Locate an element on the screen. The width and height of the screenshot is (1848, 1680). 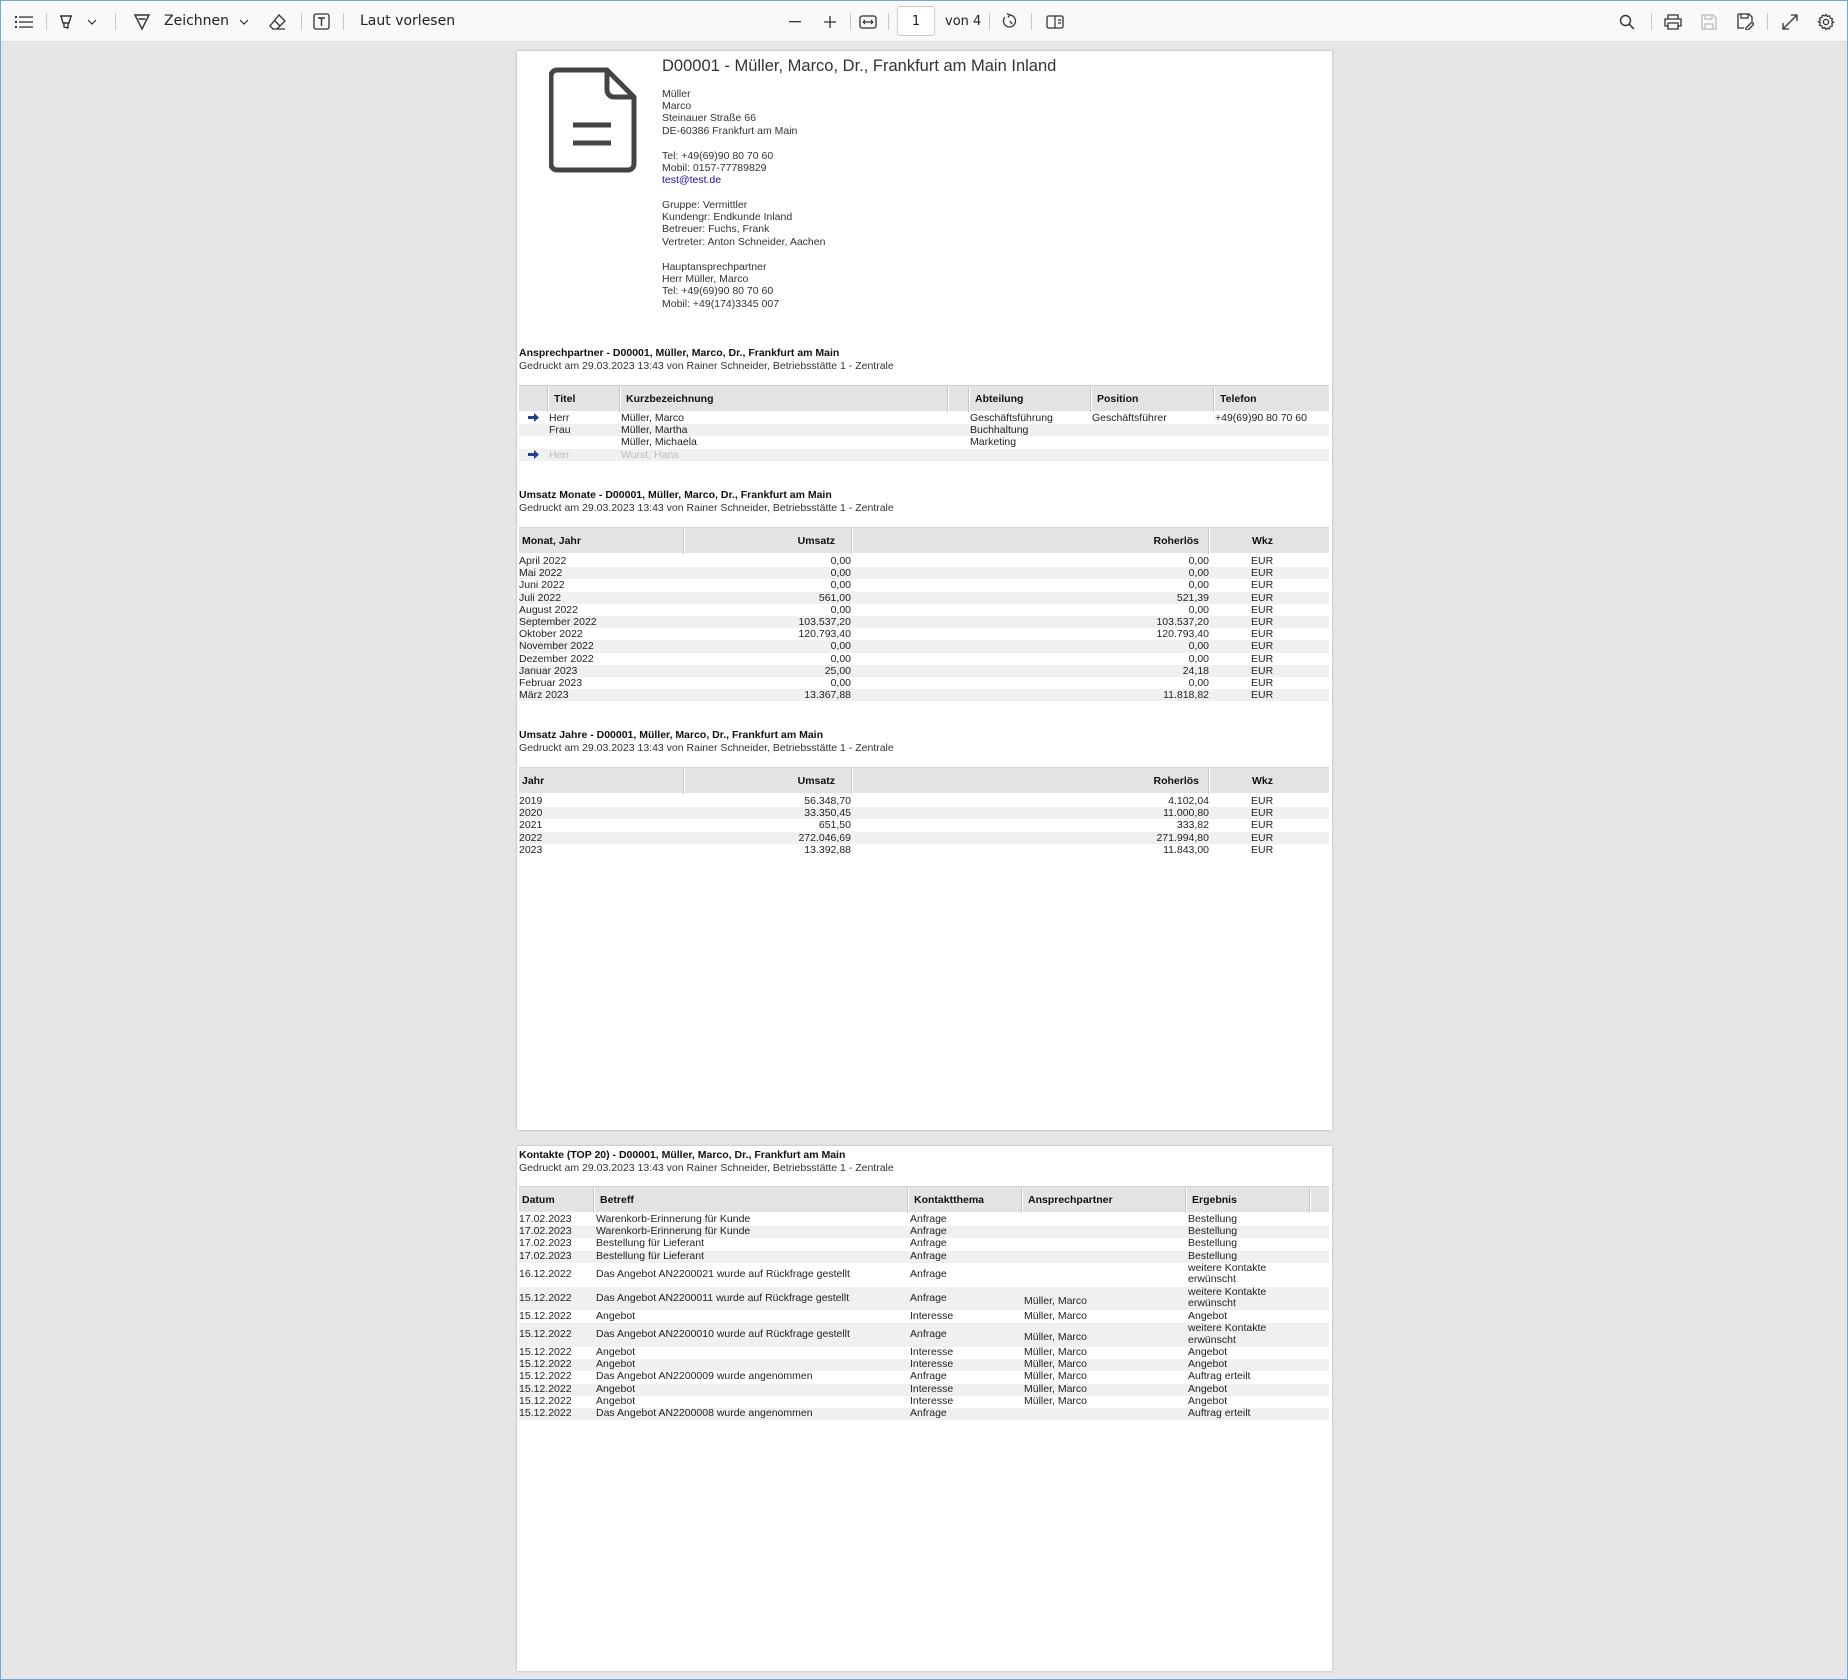
name-cell: Müller, Martha is located at coordinates (654, 430).